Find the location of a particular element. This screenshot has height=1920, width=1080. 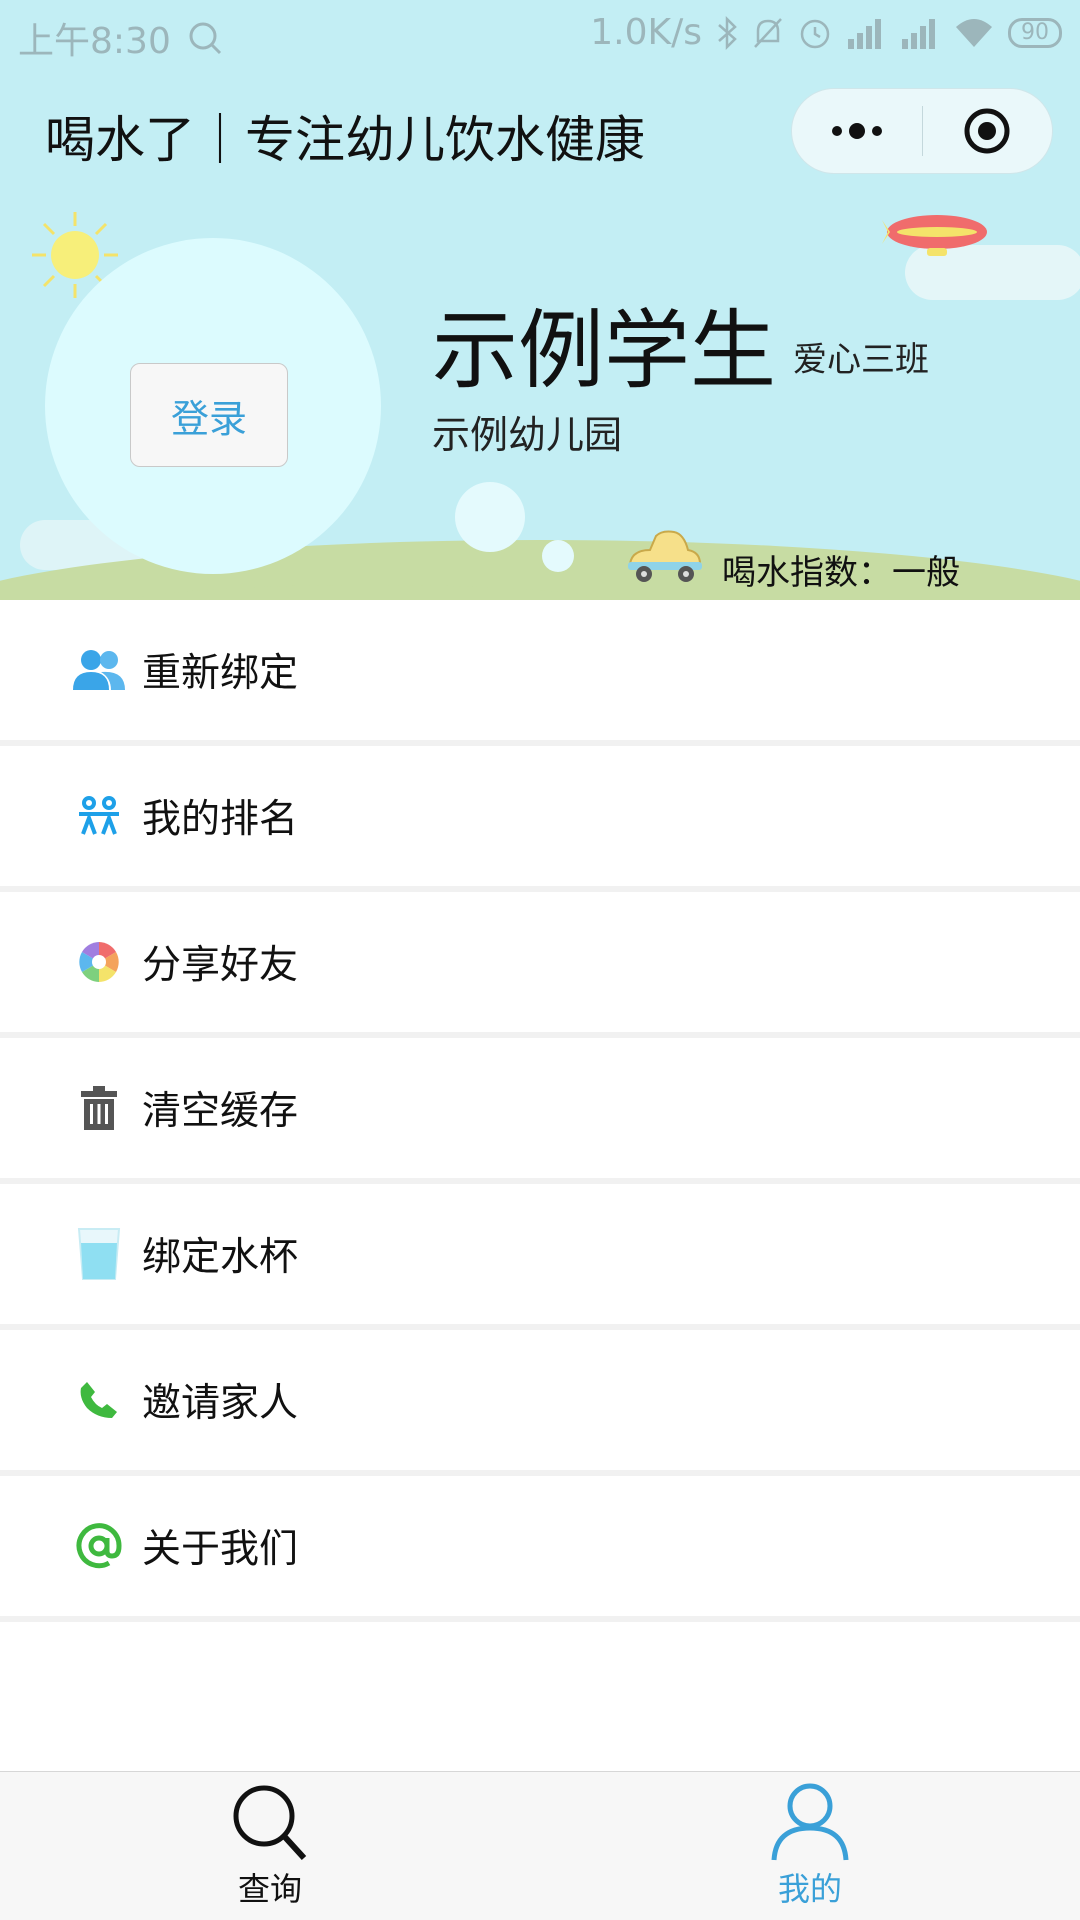

menu-item-label: 重新绑定 is located at coordinates (220, 673).